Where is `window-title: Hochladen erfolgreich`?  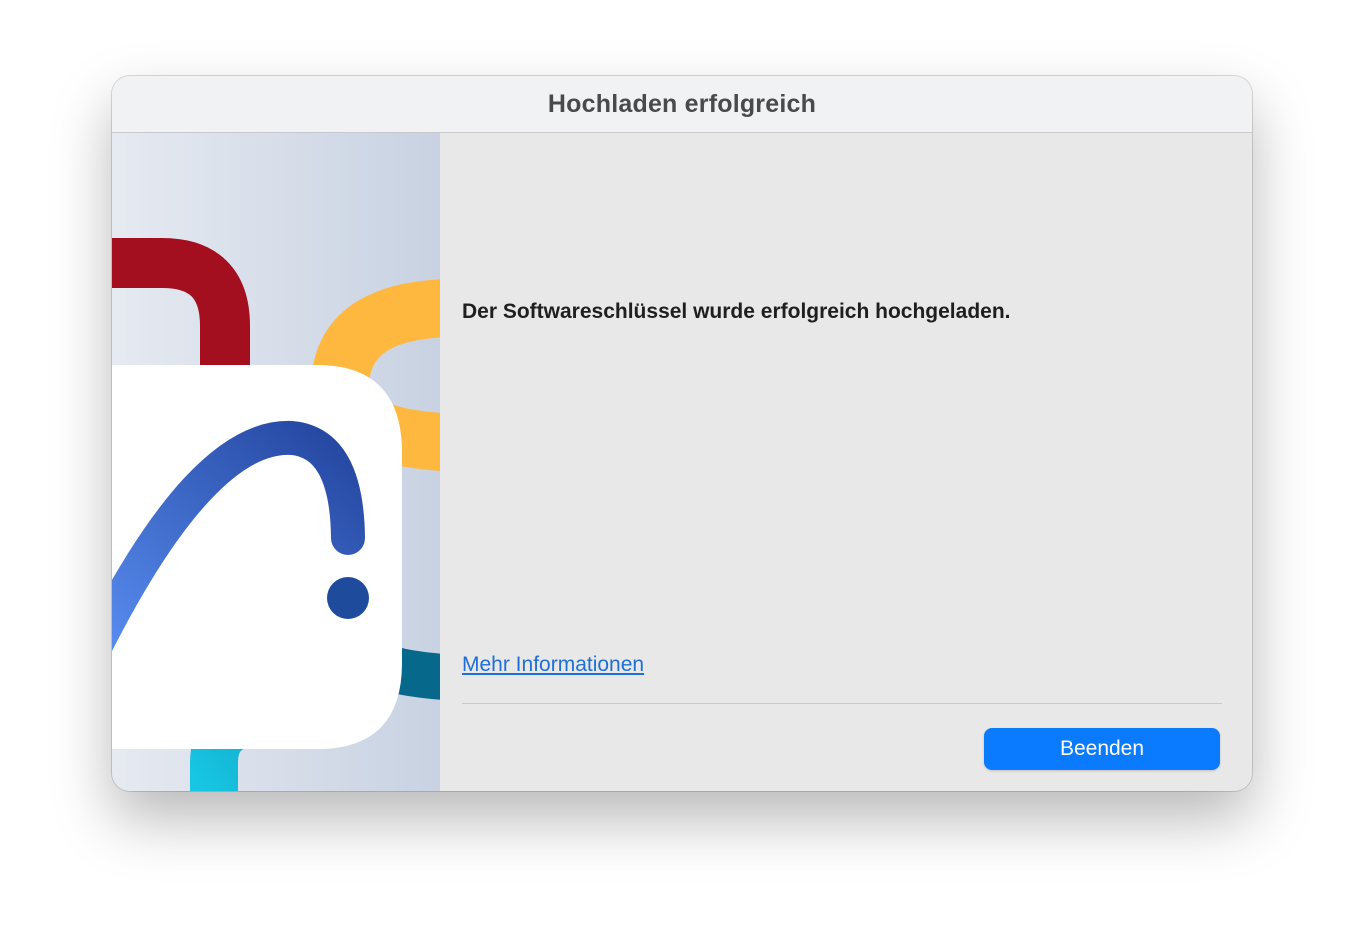 window-title: Hochladen erfolgreich is located at coordinates (682, 103).